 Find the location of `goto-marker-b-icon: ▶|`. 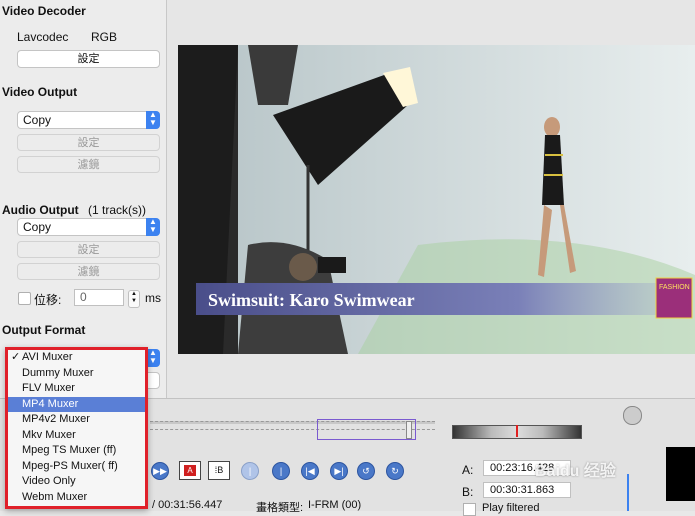

goto-marker-b-icon: ▶| is located at coordinates (339, 471).